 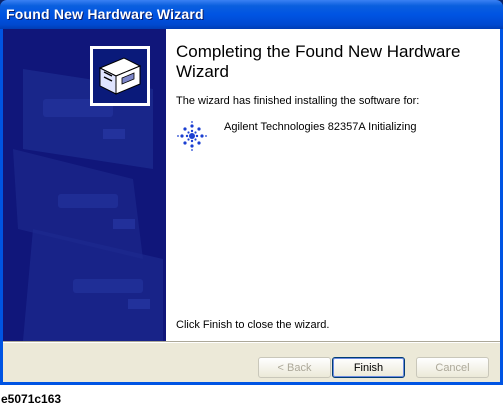 What do you see at coordinates (294, 367) in the screenshot?
I see `back-button: < Back` at bounding box center [294, 367].